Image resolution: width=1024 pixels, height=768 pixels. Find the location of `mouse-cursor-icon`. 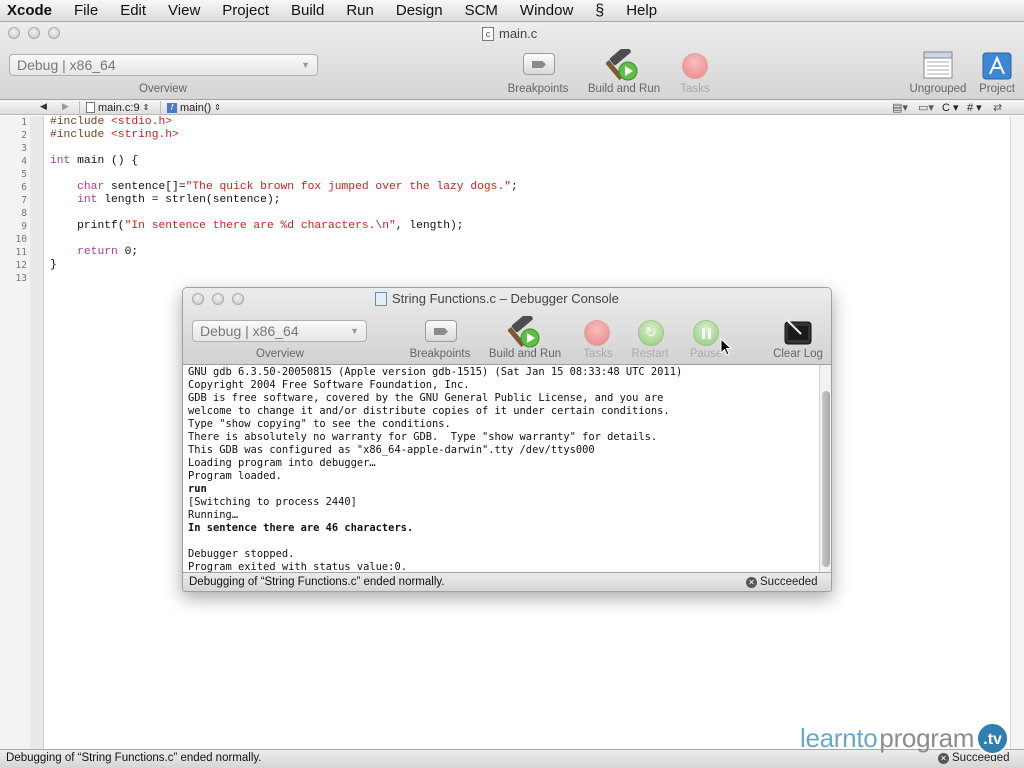

mouse-cursor-icon is located at coordinates (726, 347).